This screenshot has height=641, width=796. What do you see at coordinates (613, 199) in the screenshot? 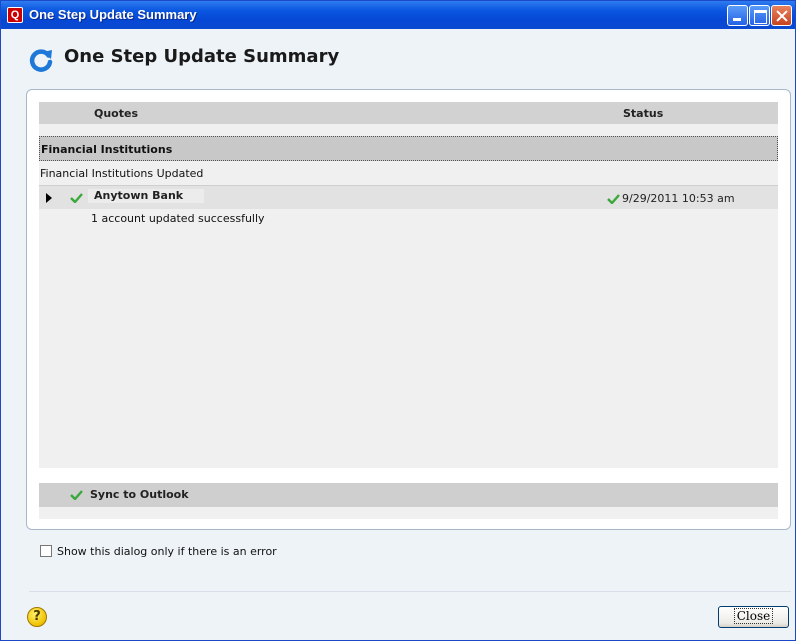
I see `status-check-icon` at bounding box center [613, 199].